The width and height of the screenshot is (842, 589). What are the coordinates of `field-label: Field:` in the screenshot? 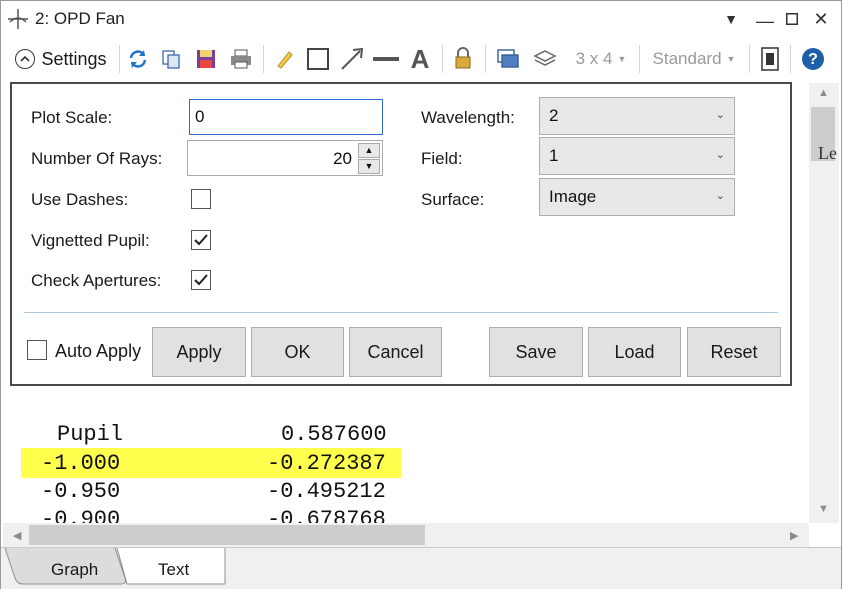 It's located at (442, 158).